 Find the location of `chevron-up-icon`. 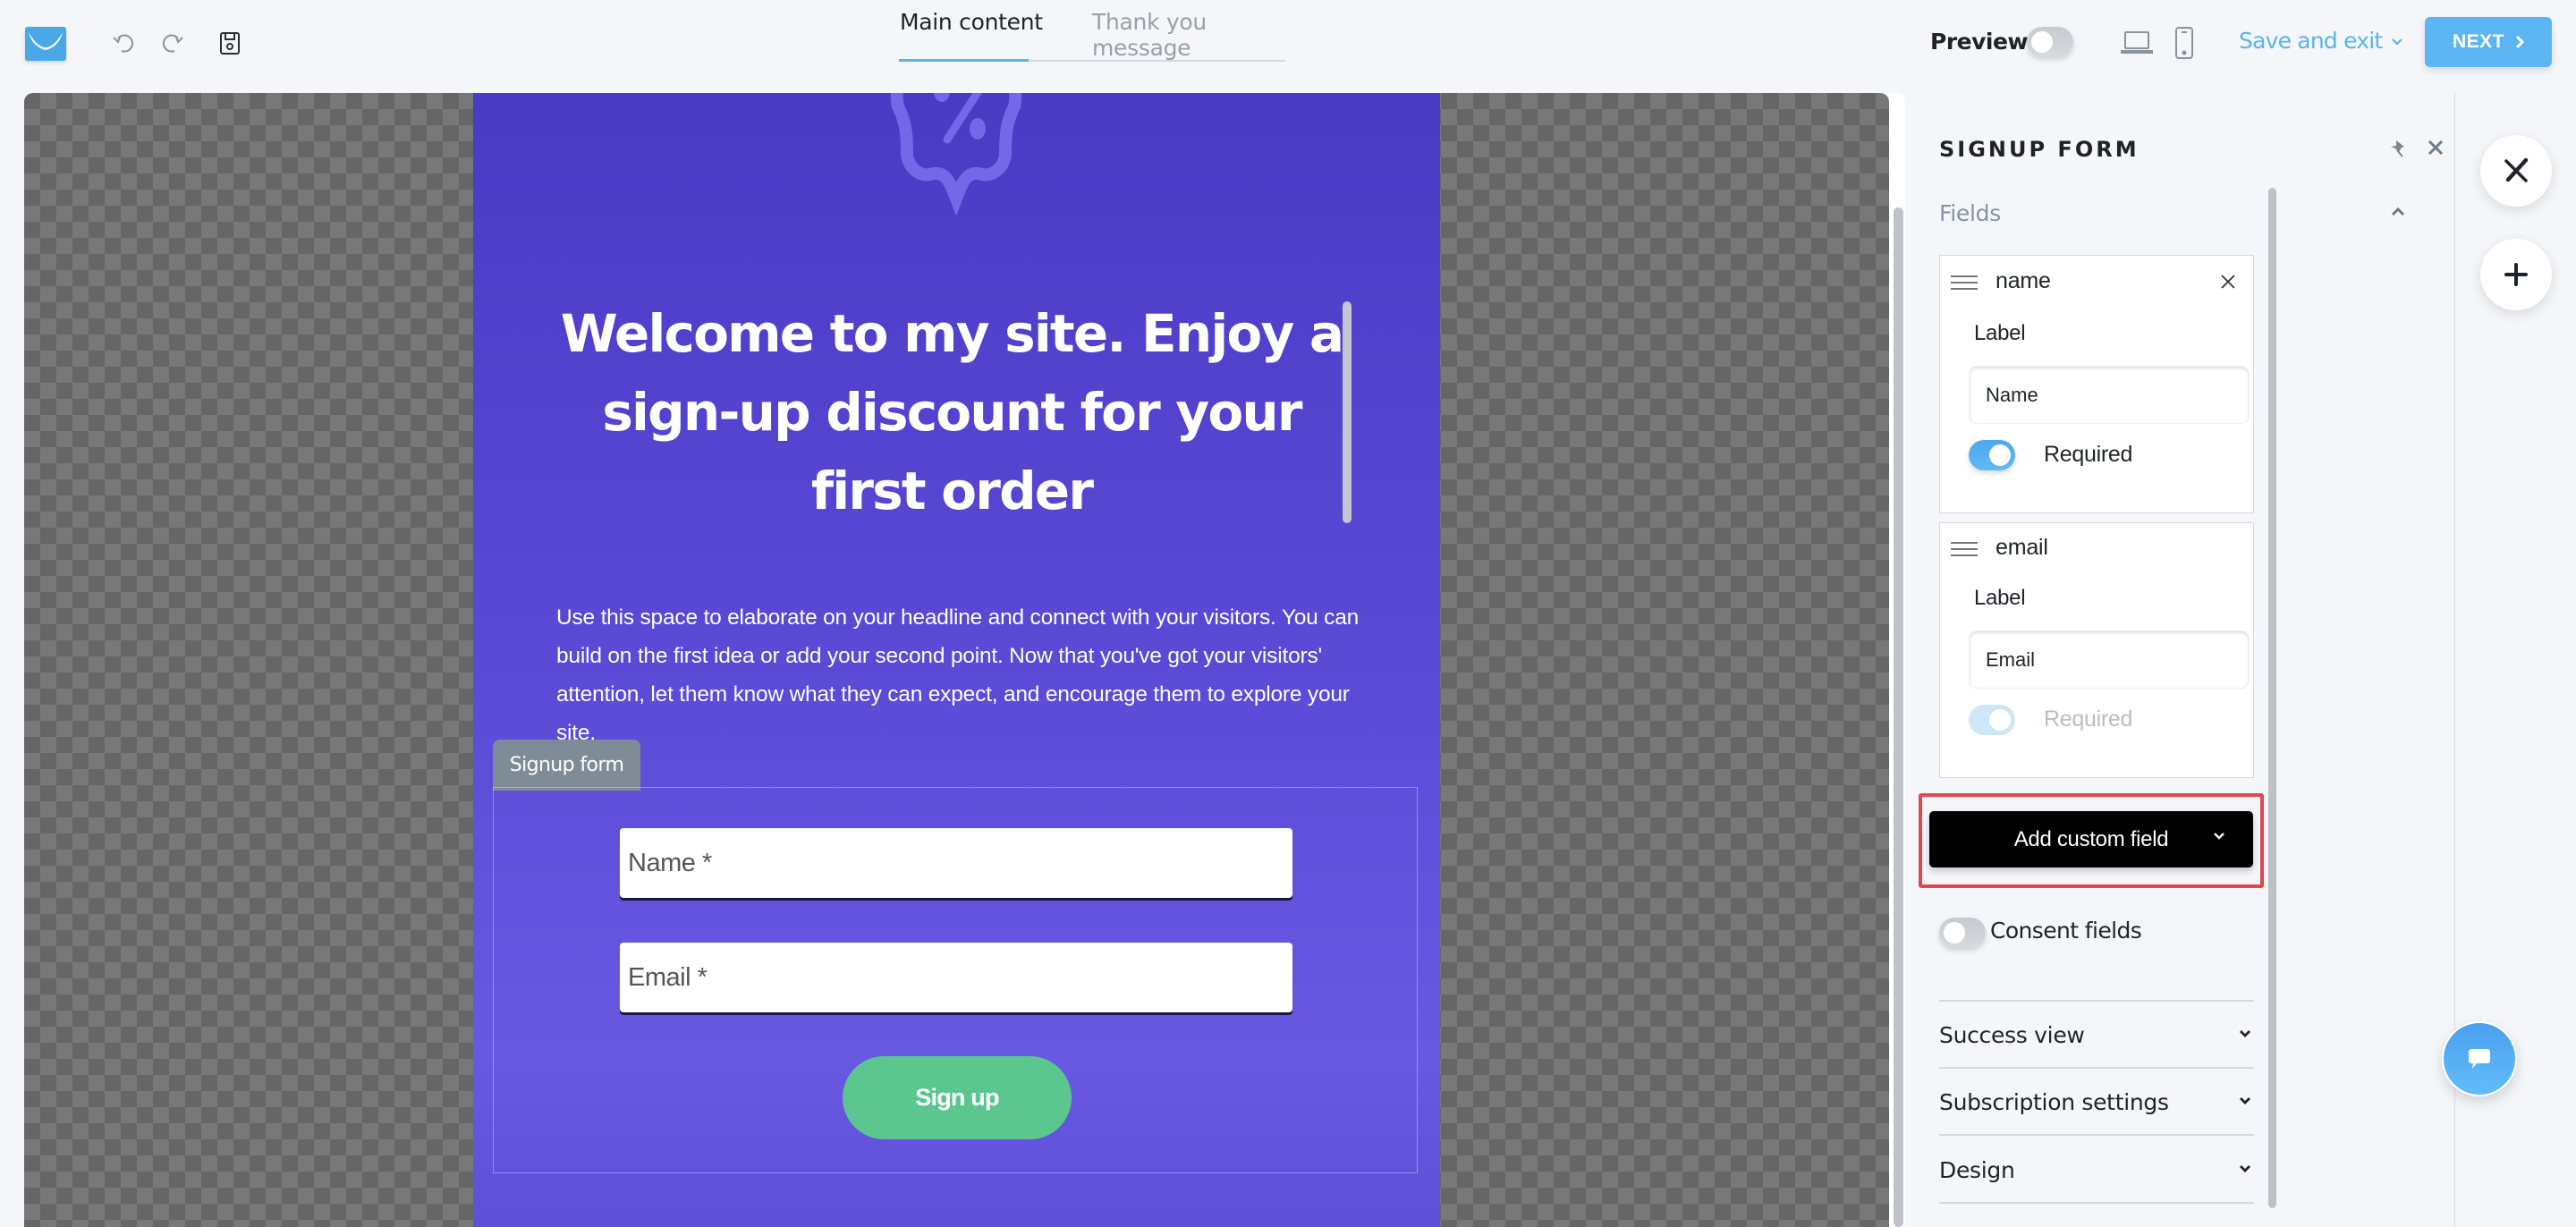

chevron-up-icon is located at coordinates (2398, 212).